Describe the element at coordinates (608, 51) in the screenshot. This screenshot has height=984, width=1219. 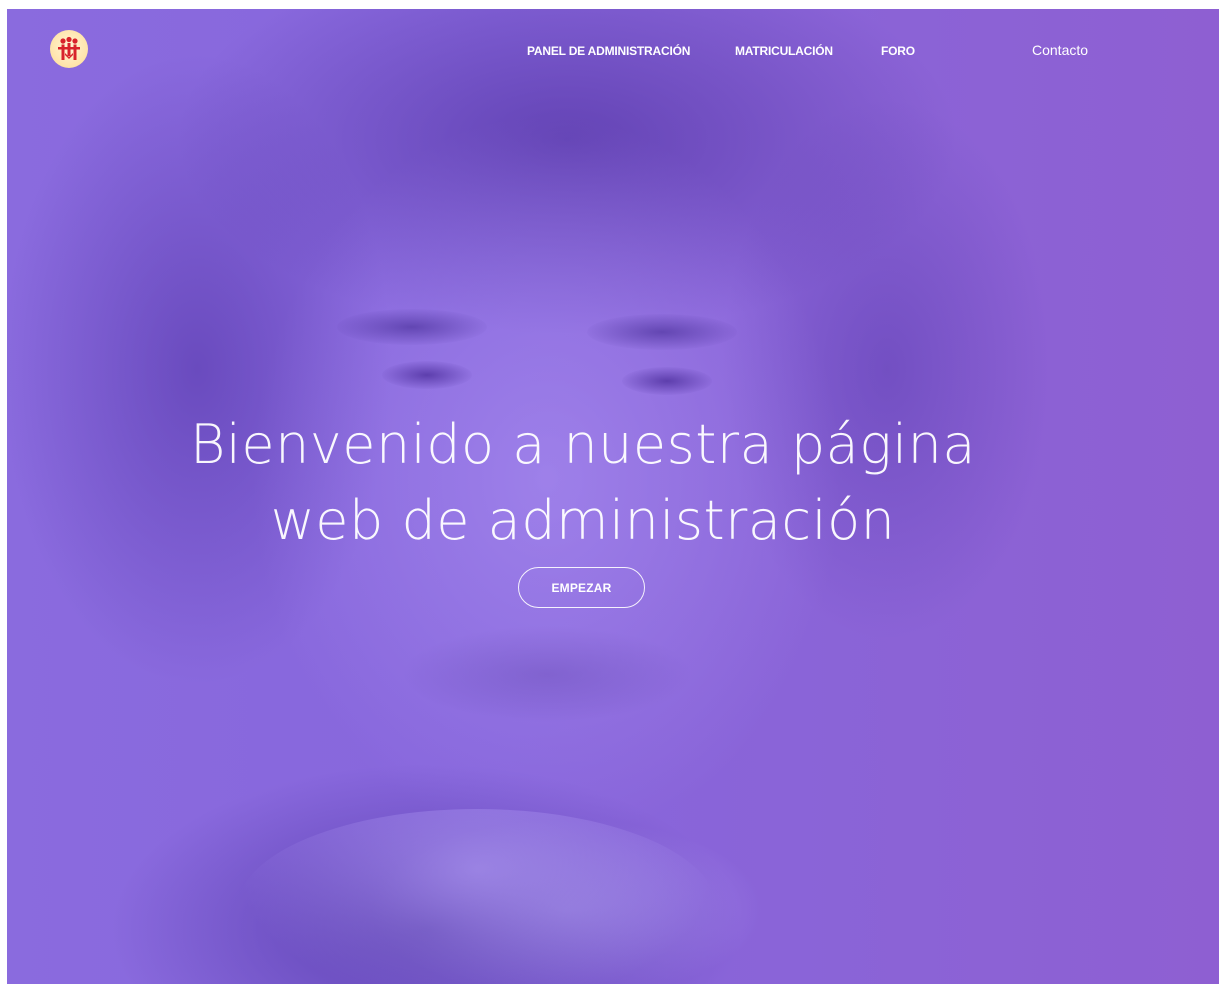
I see `nav-link-panel-administracion: PANEL DE ADMINISTRACIÓN` at that location.